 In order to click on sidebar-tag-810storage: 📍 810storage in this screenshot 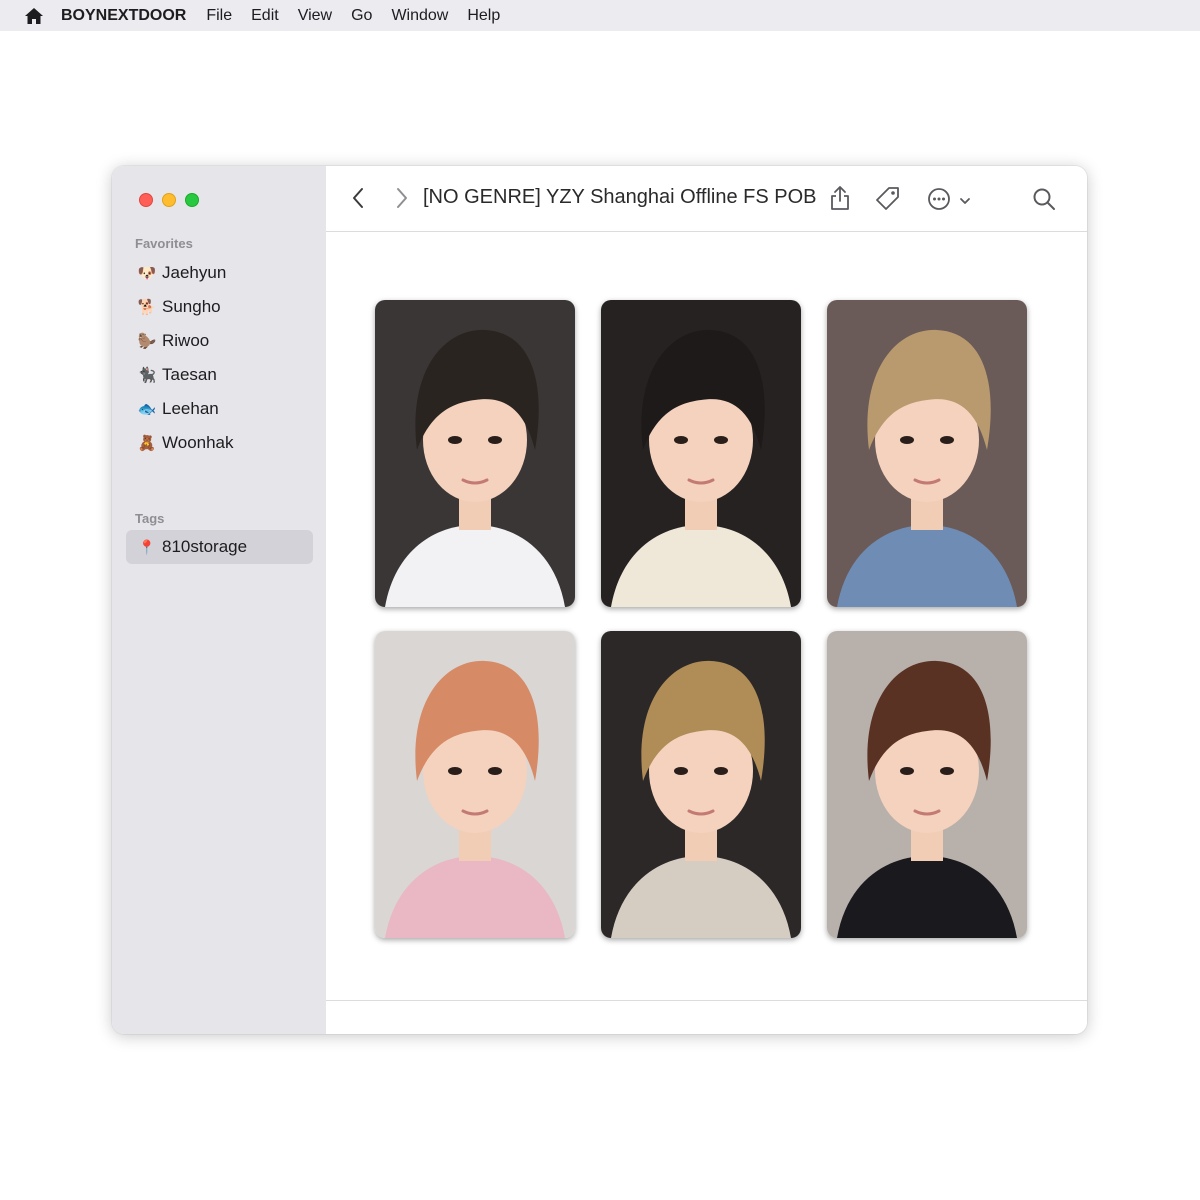, I will do `click(219, 547)`.